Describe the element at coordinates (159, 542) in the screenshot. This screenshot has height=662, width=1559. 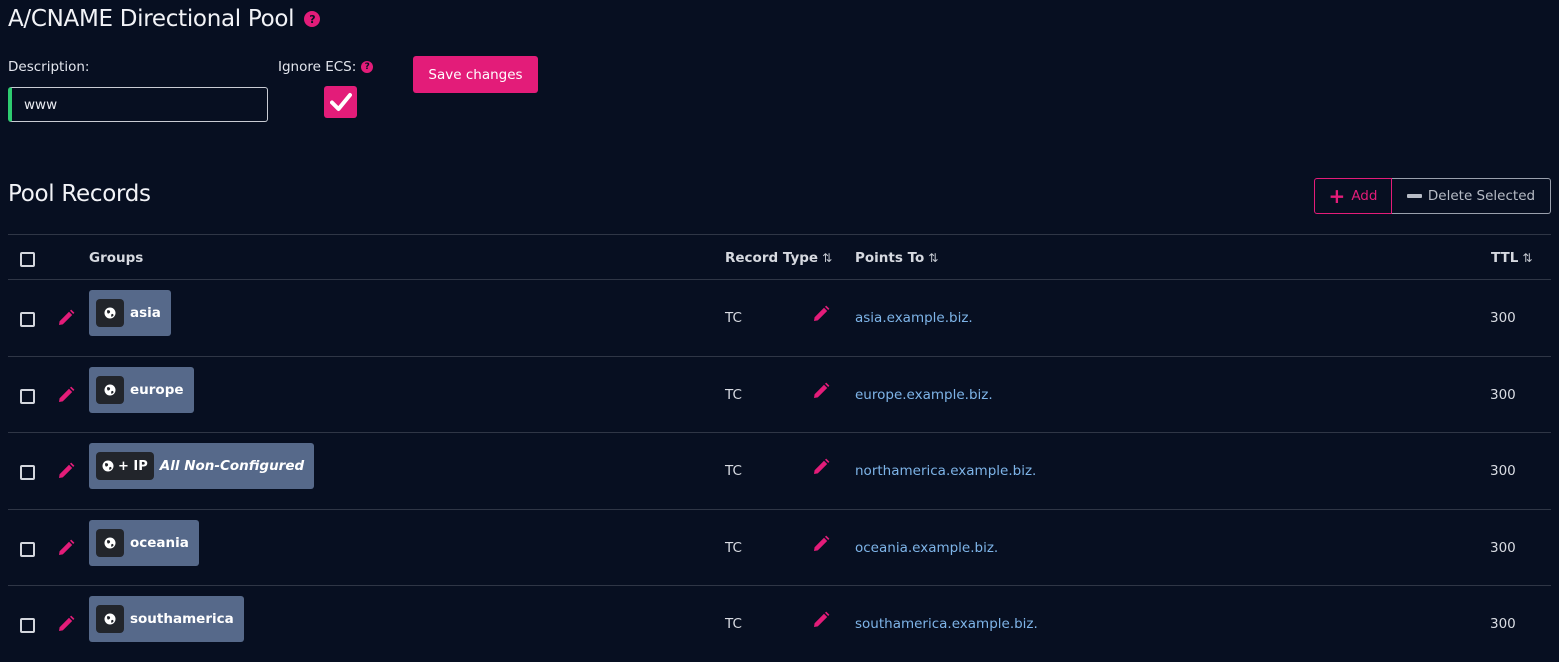
I see `group-name: oceania` at that location.